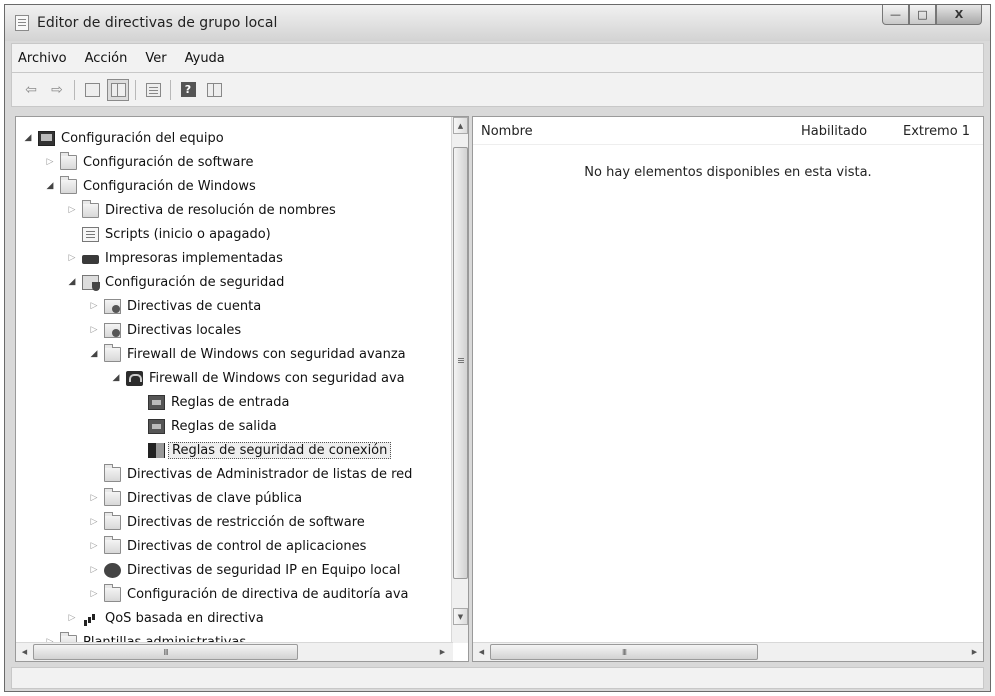 The width and height of the screenshot is (995, 696). I want to click on tree-node-label: Reglas de salida, so click(224, 426).